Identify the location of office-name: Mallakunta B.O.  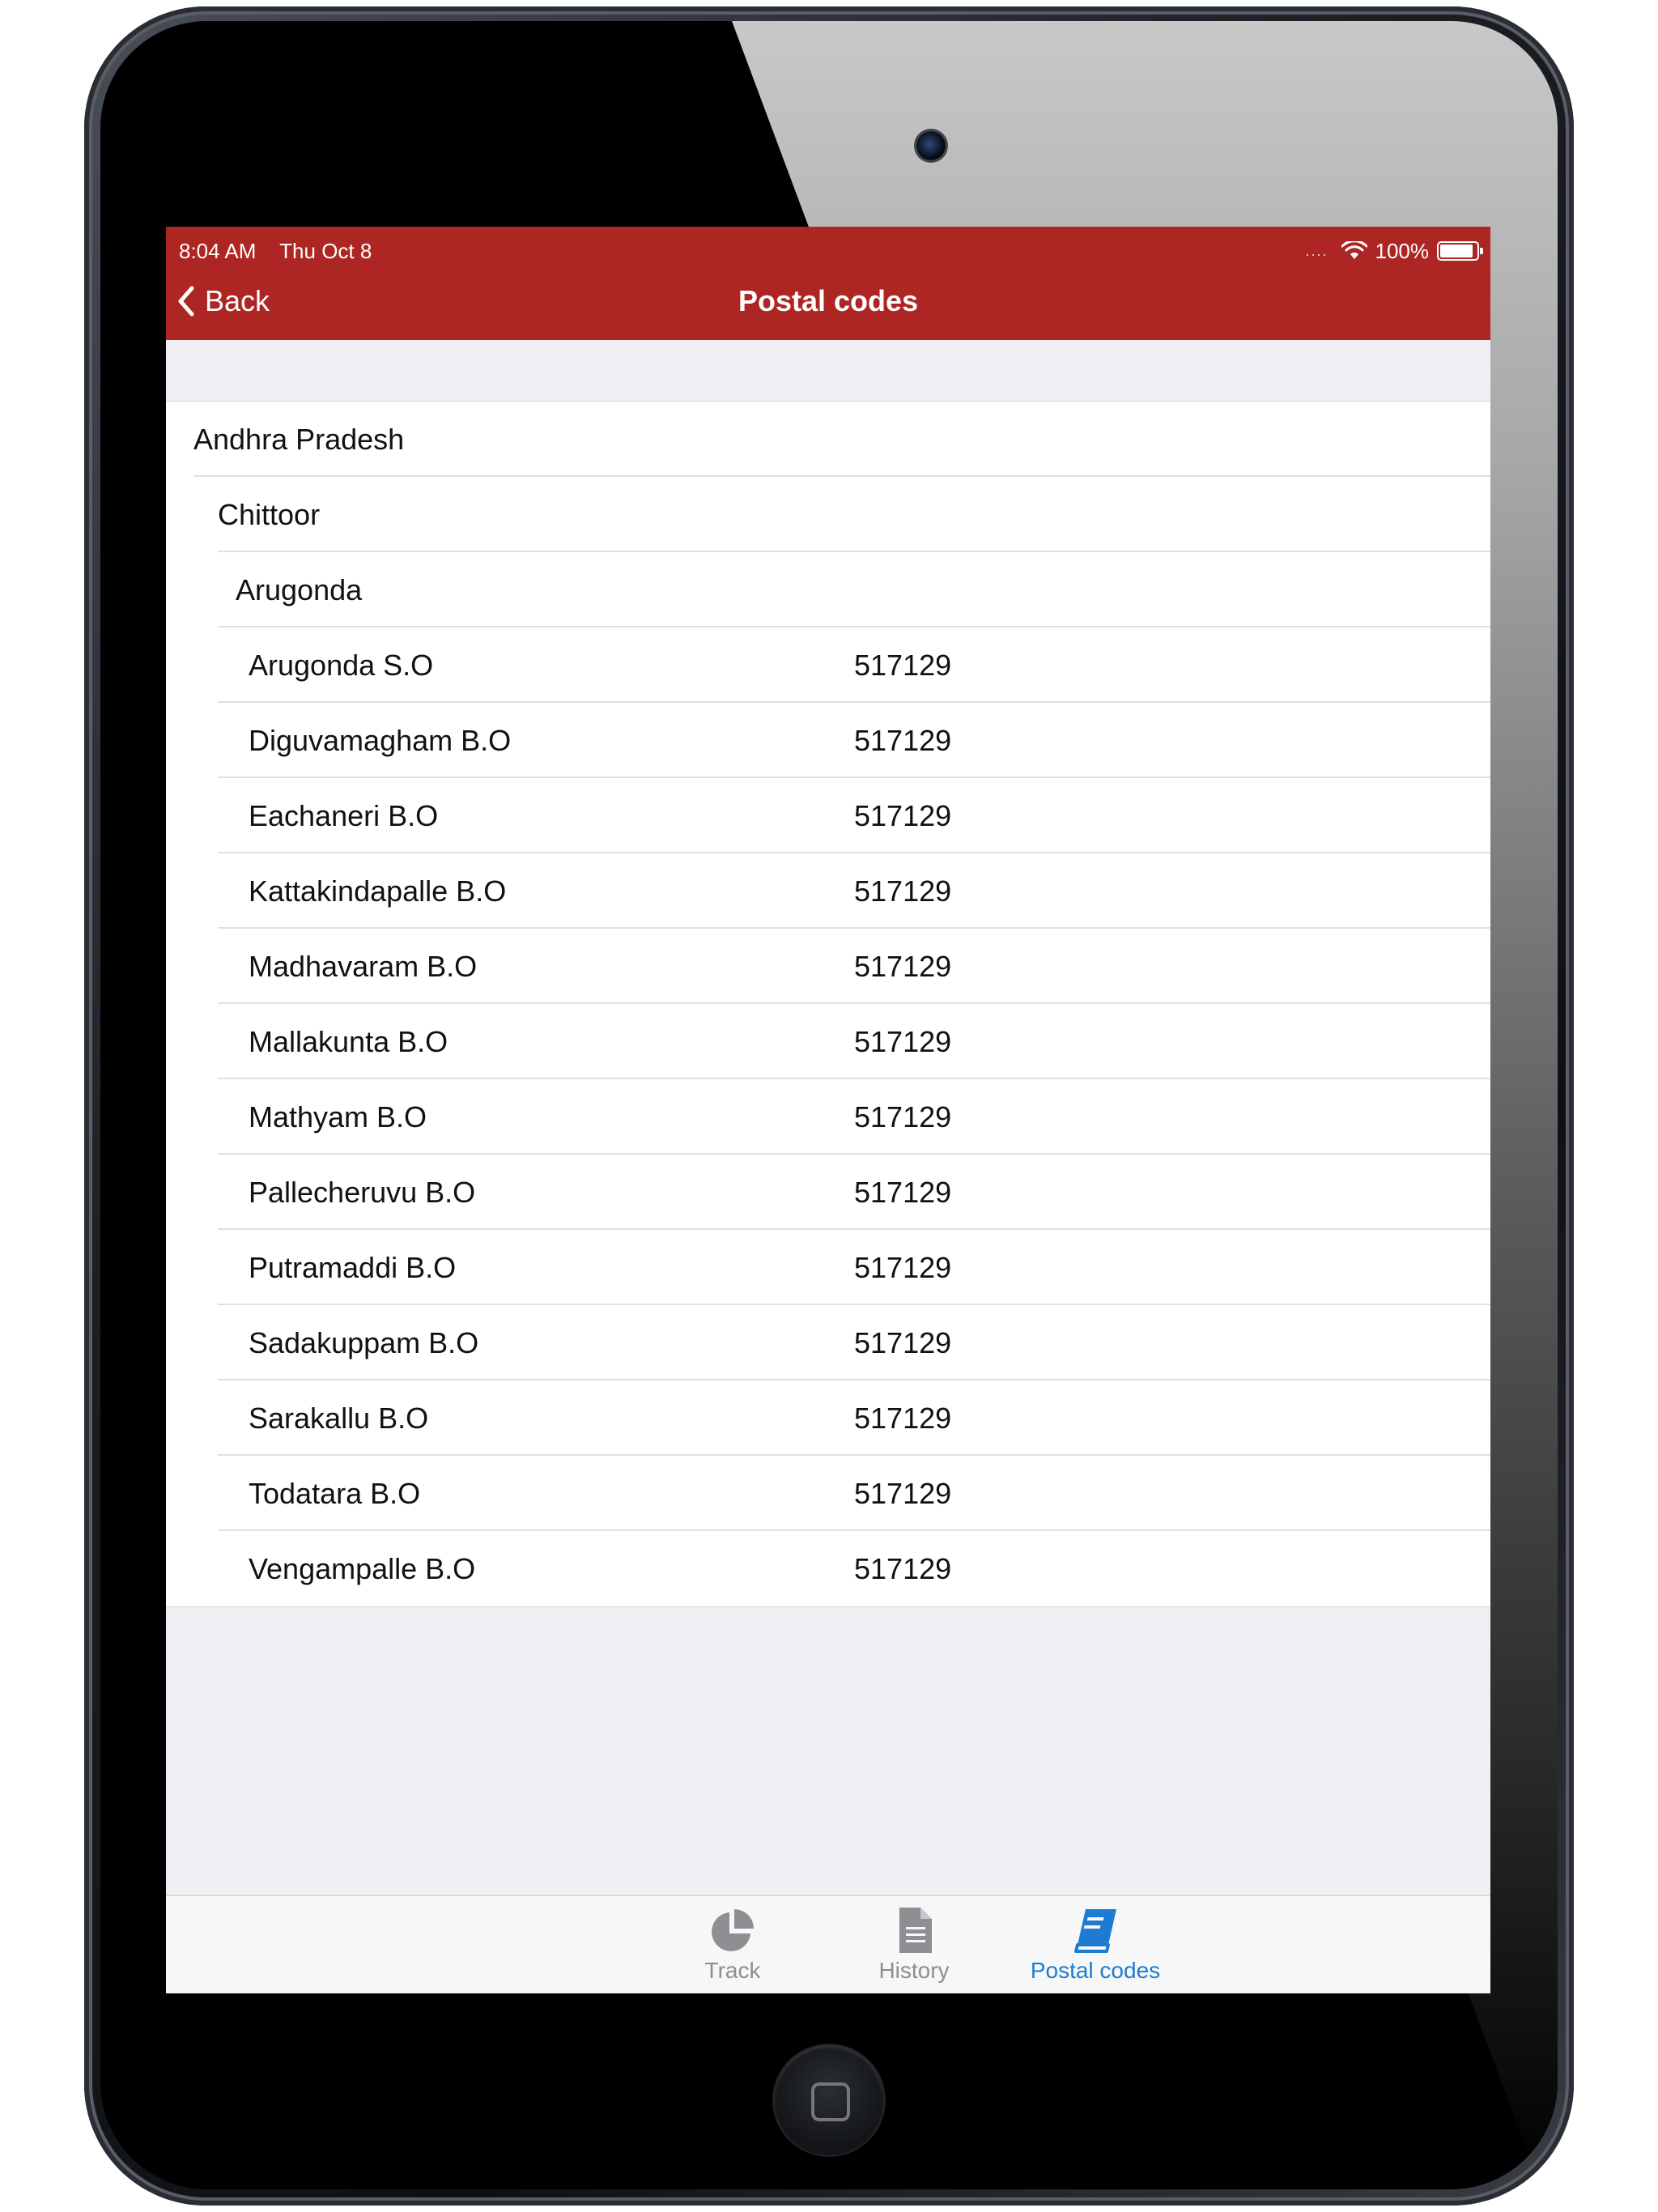
(349, 1042).